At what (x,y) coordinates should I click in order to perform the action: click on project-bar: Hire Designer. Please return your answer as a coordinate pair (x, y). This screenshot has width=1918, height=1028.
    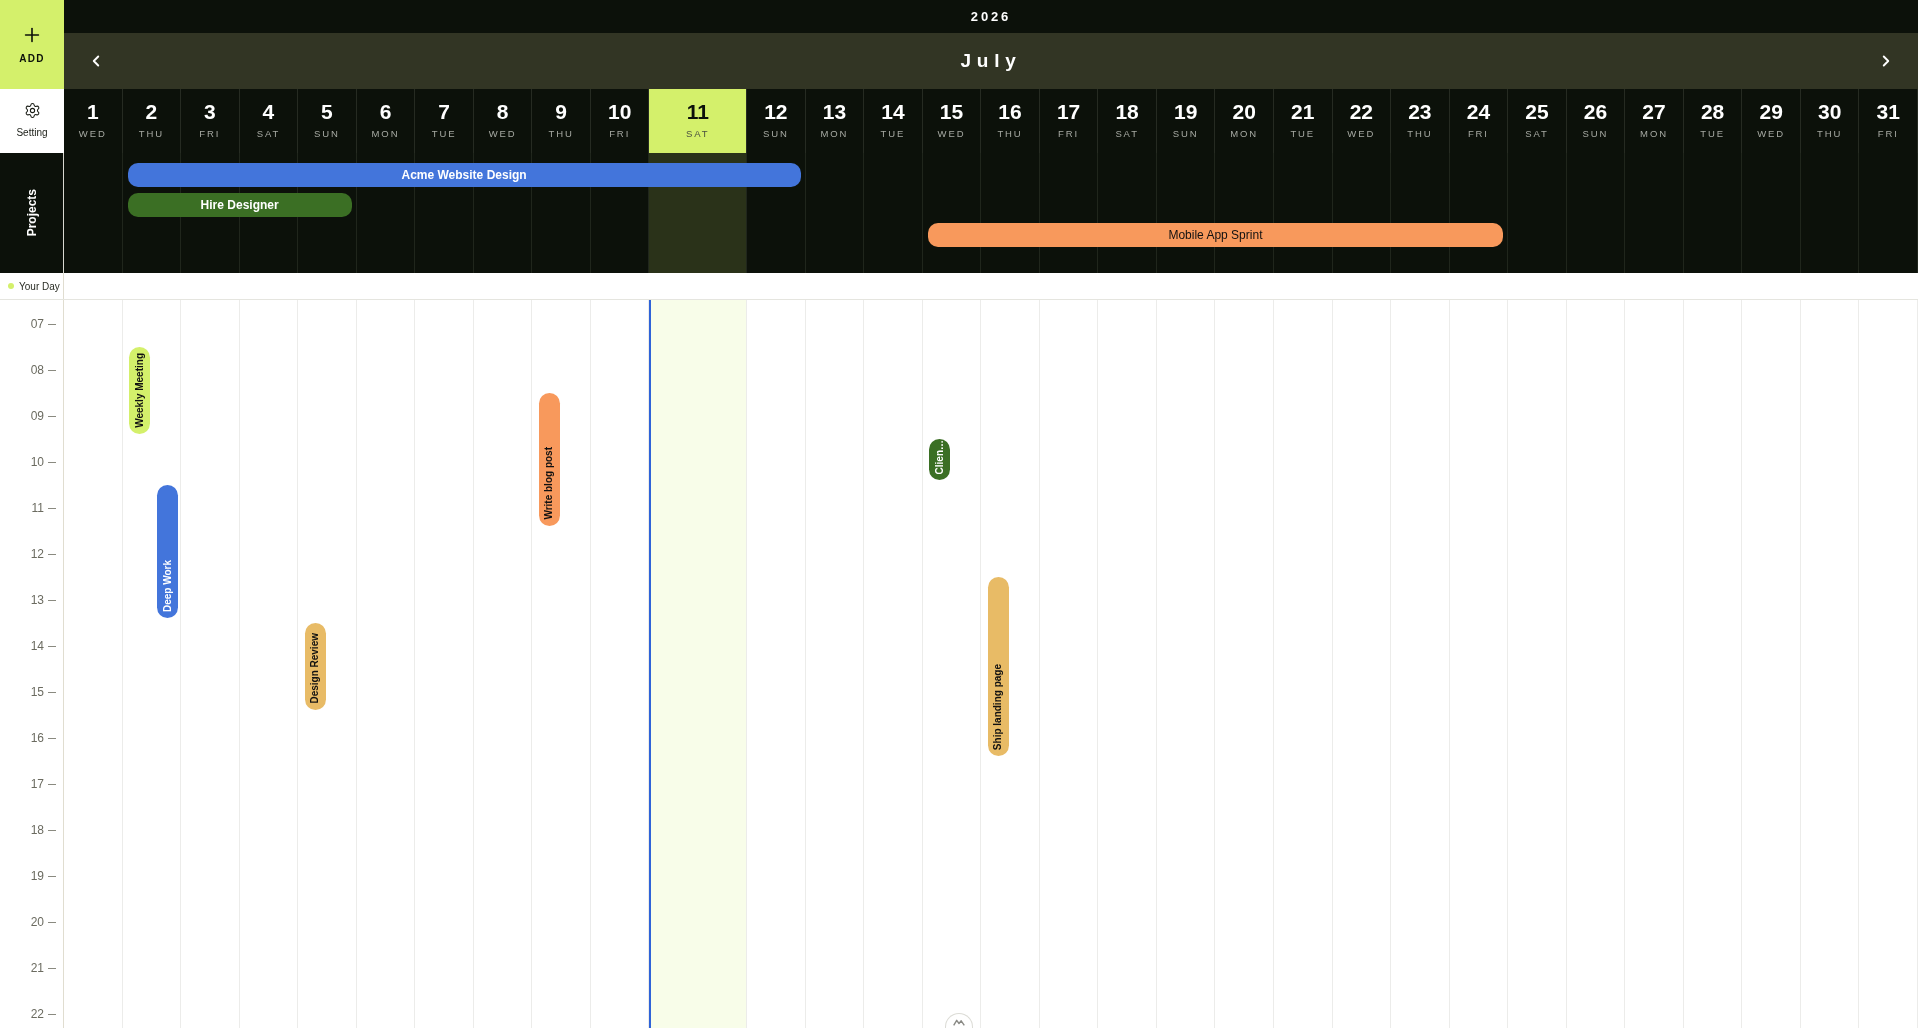
    Looking at the image, I should click on (239, 205).